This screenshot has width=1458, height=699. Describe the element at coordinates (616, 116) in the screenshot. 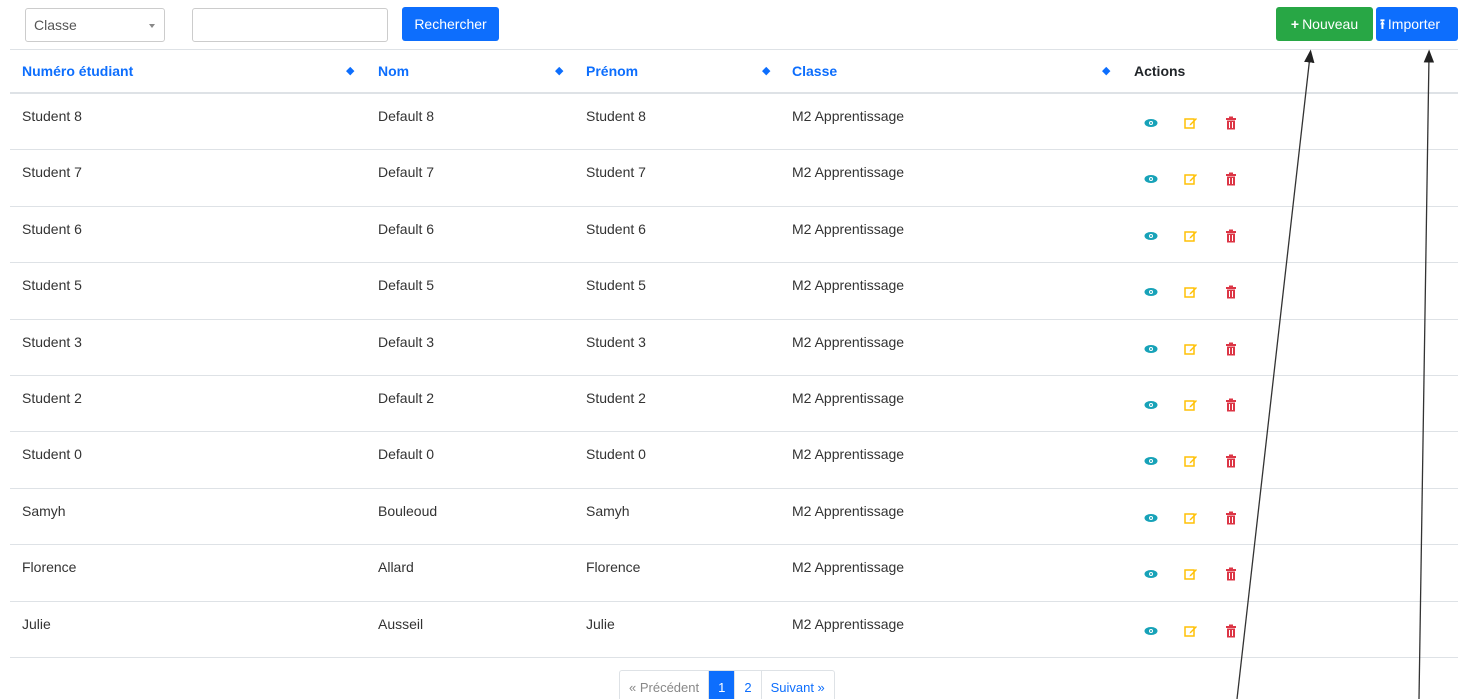

I see `cell-prenom: Student 8` at that location.